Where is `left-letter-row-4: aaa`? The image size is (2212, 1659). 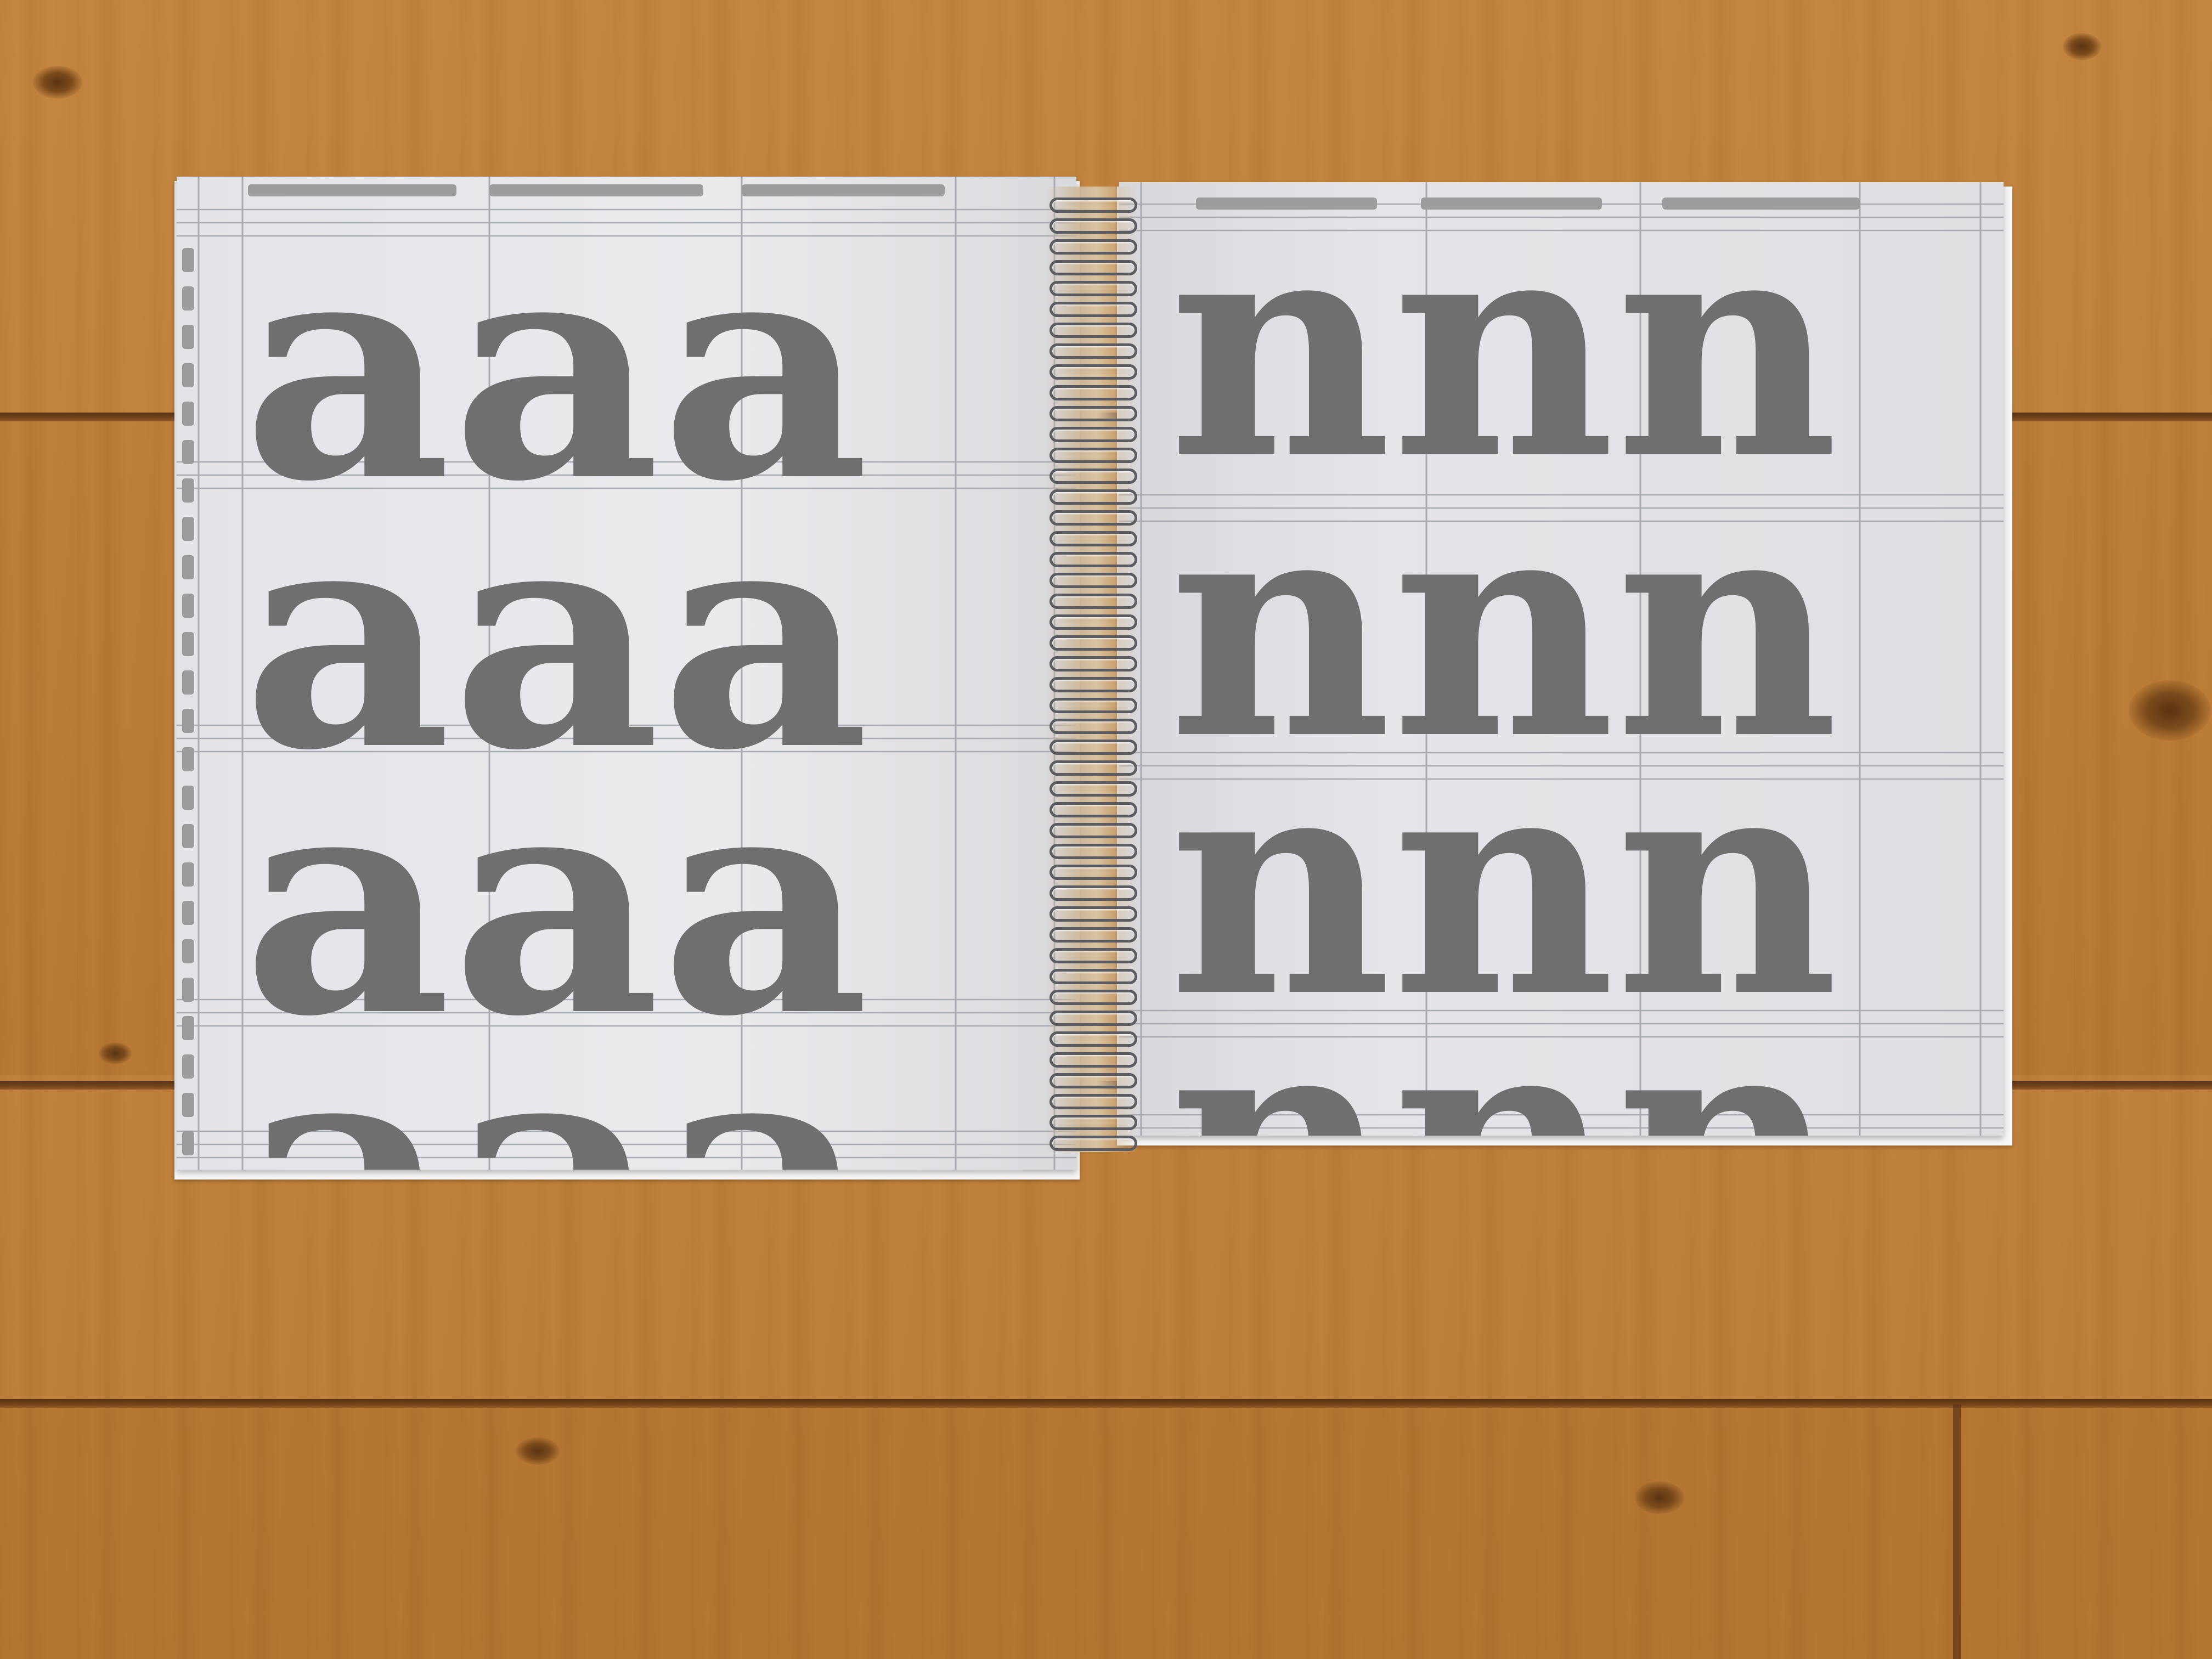 left-letter-row-4: aaa is located at coordinates (556, 1079).